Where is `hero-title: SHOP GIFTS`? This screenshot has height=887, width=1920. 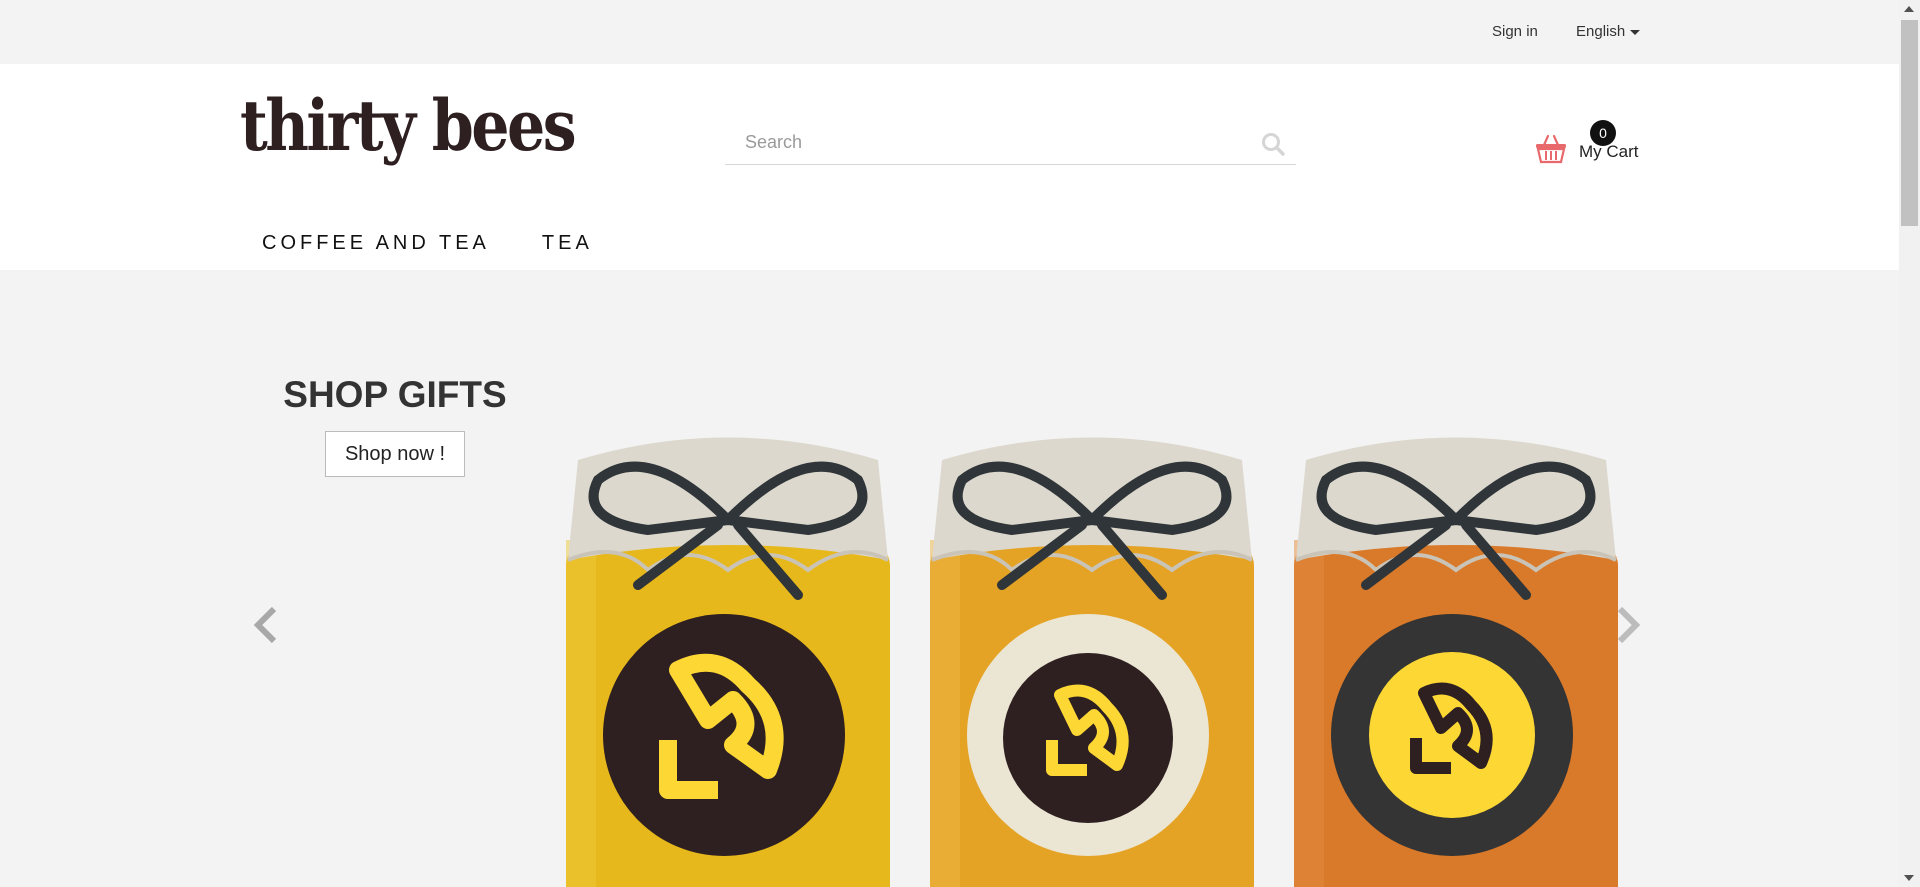
hero-title: SHOP GIFTS is located at coordinates (395, 394).